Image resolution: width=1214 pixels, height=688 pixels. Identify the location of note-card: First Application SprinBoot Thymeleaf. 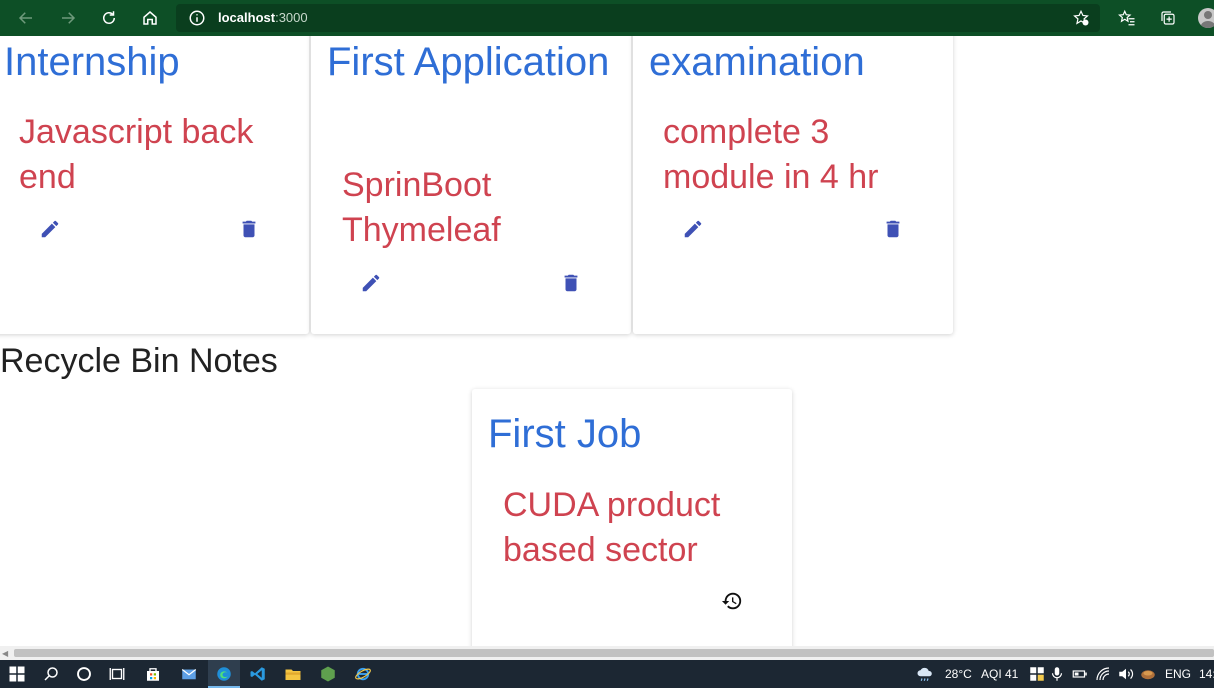
(471, 185).